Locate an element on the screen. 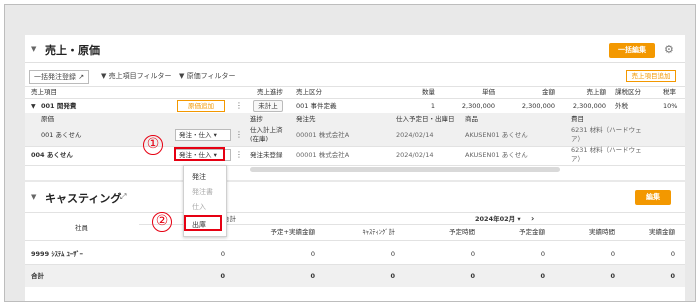  cost-filter-button: ▼ 原価フィルター is located at coordinates (207, 76).